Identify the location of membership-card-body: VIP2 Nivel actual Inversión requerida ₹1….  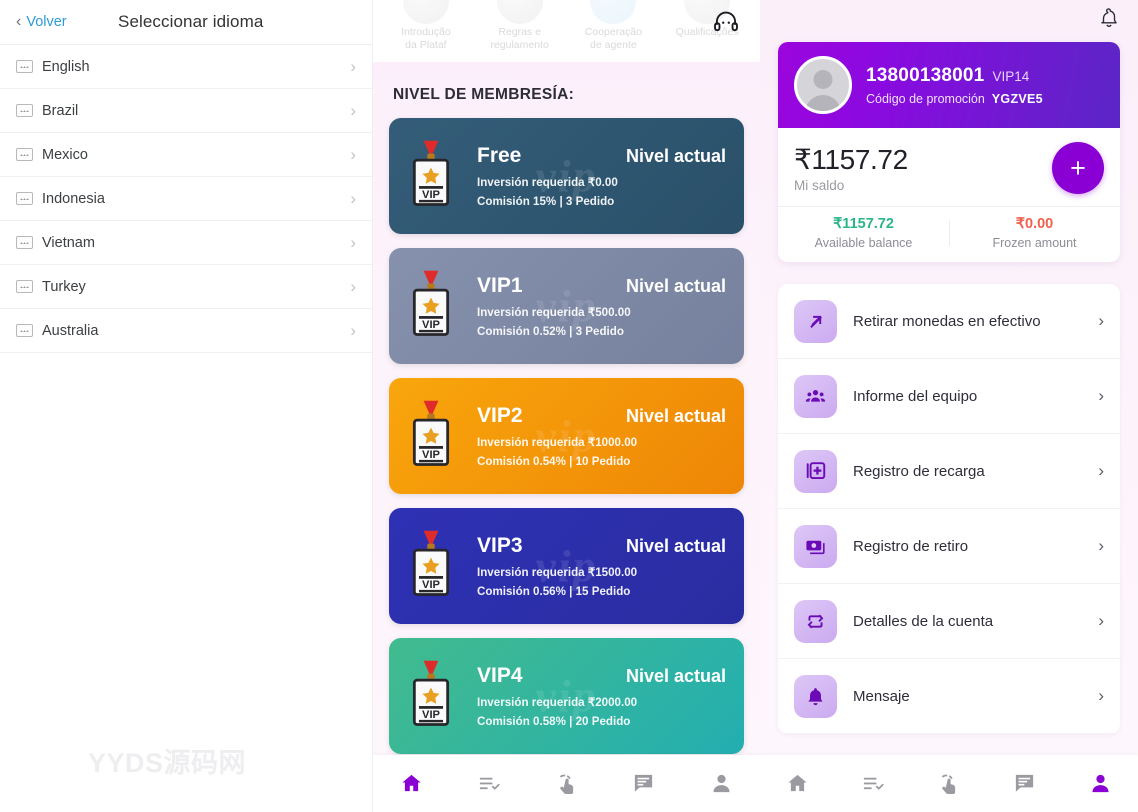
(597, 436).